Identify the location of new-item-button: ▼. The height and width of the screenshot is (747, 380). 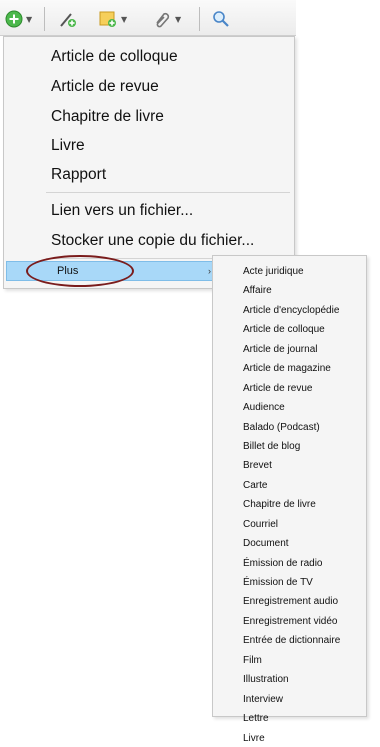
(18, 19).